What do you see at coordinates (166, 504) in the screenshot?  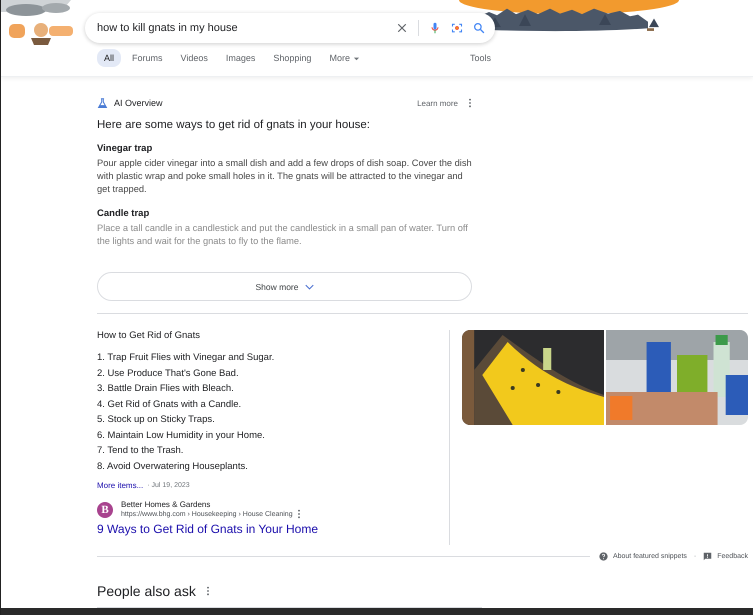 I see `site-name: Better Homes & Gardens` at bounding box center [166, 504].